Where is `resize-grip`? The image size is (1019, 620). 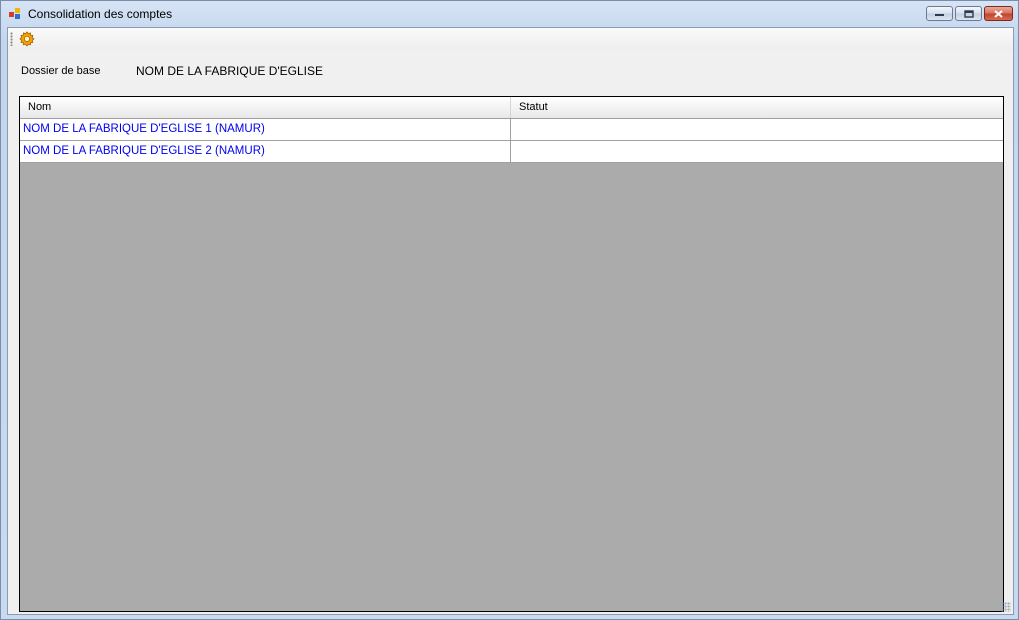 resize-grip is located at coordinates (1006, 607).